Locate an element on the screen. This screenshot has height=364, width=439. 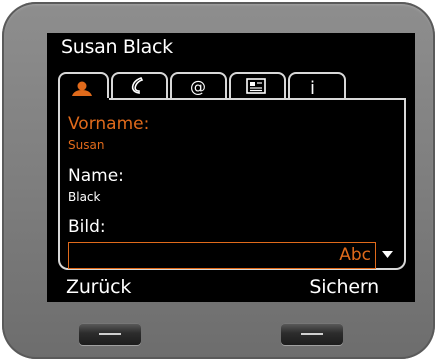
tab-email: @ is located at coordinates (198, 85).